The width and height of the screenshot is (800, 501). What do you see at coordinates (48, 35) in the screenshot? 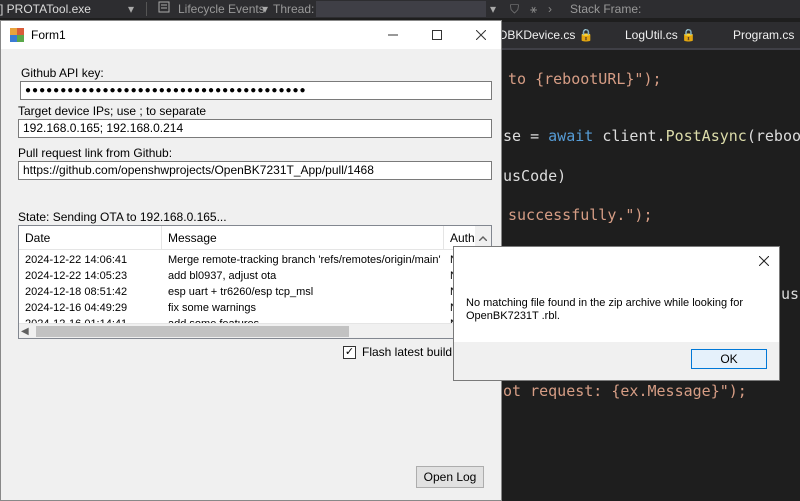
I see `window-title: Form1` at bounding box center [48, 35].